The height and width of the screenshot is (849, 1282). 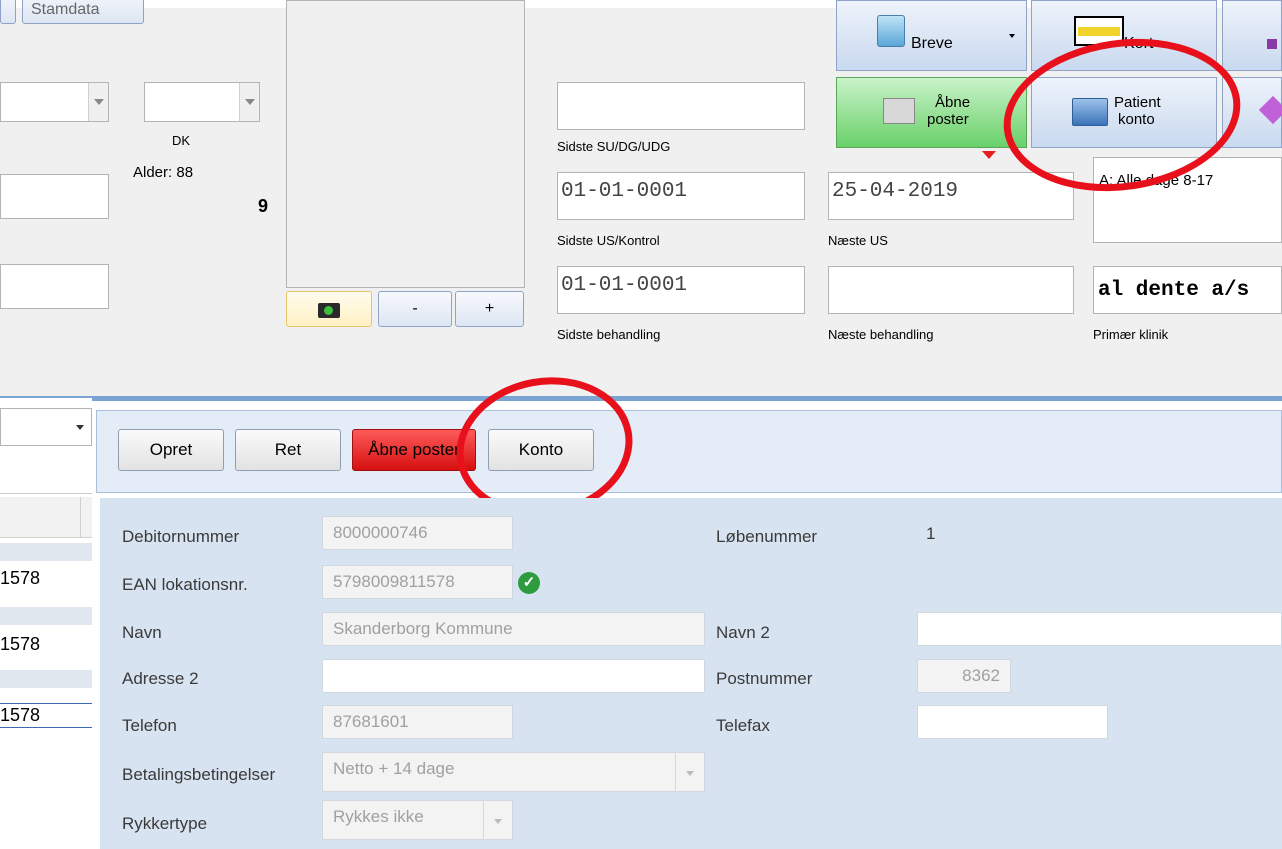 What do you see at coordinates (1272, 44) in the screenshot?
I see `purple-tool-icon` at bounding box center [1272, 44].